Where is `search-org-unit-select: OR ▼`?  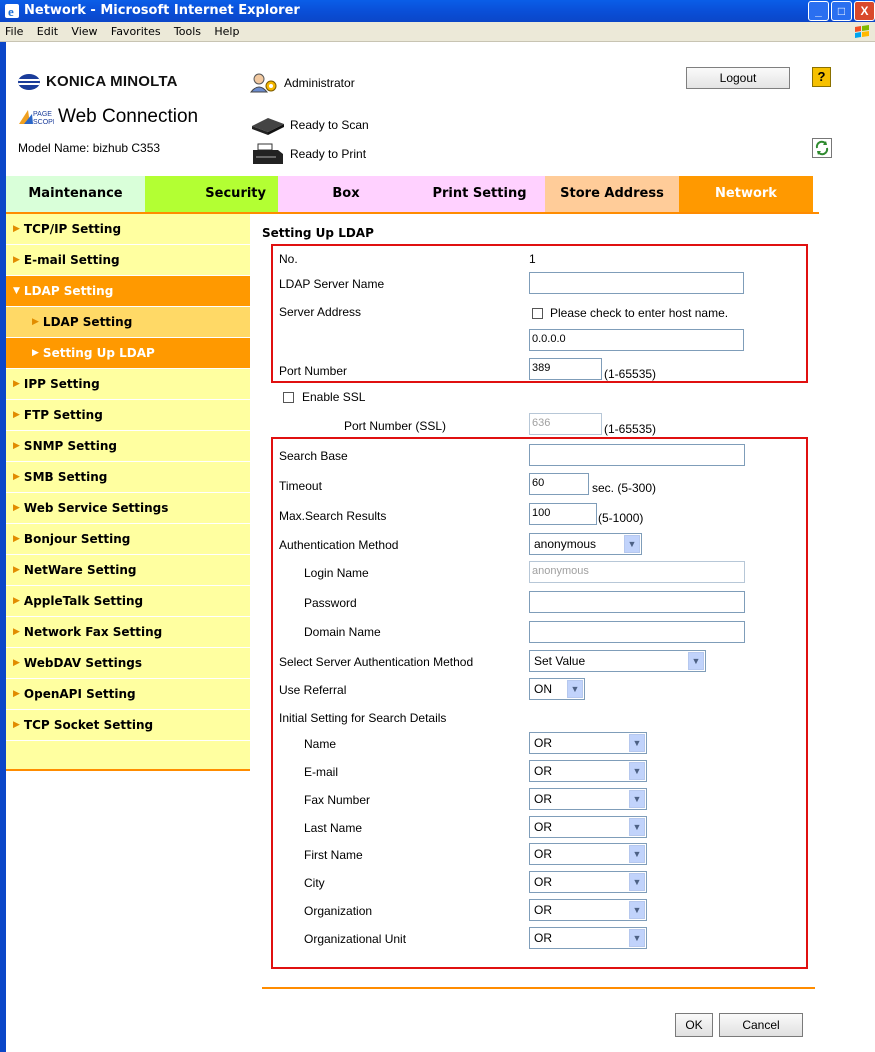 search-org-unit-select: OR ▼ is located at coordinates (588, 938).